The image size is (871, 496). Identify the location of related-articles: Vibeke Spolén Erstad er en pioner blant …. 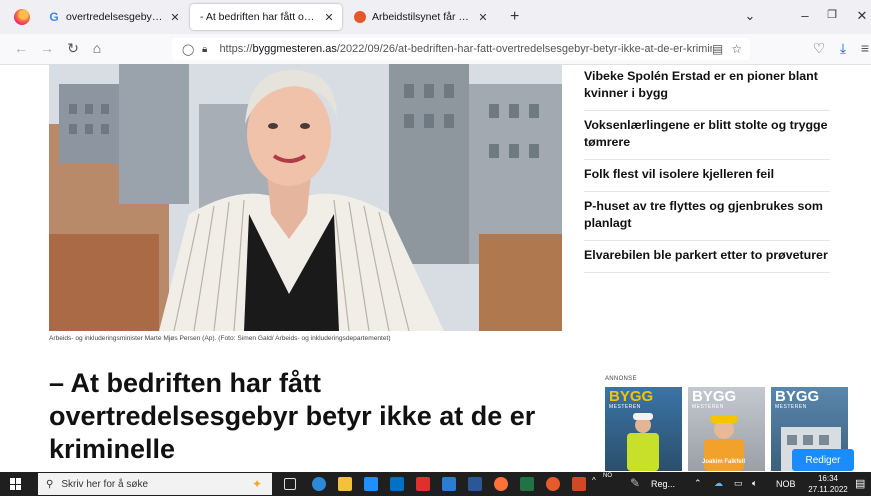
(707, 168).